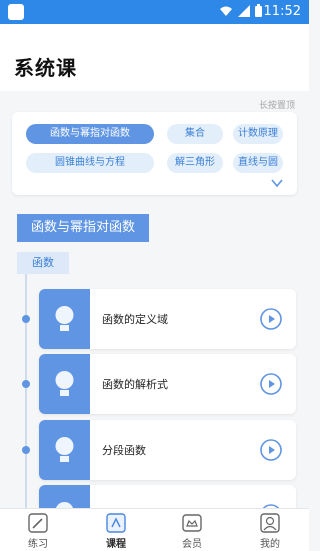 The height and width of the screenshot is (551, 320). Describe the element at coordinates (270, 544) in the screenshot. I see `tab-label: 我的` at that location.